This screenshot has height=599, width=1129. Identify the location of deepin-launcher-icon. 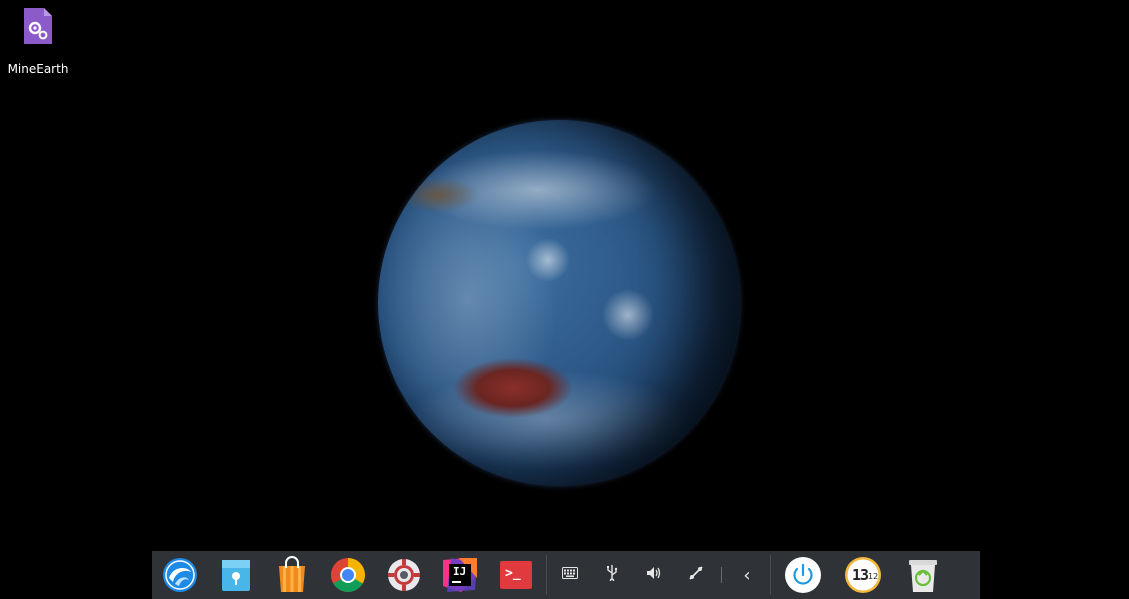
(180, 575).